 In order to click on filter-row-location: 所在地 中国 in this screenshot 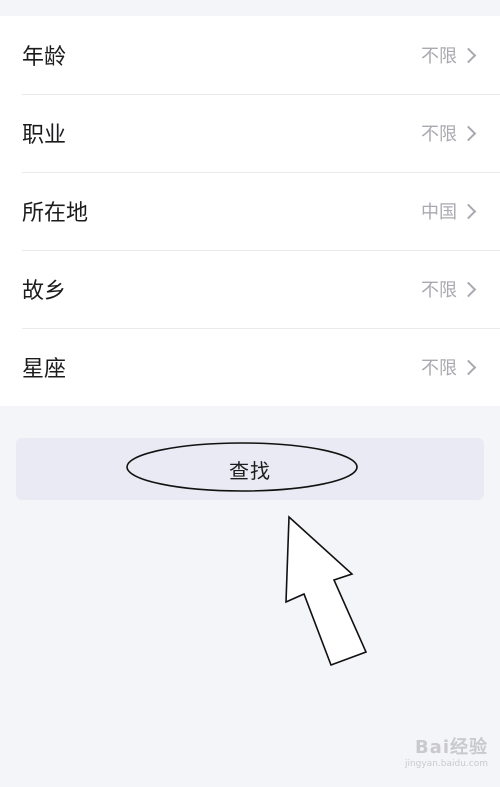, I will do `click(250, 211)`.